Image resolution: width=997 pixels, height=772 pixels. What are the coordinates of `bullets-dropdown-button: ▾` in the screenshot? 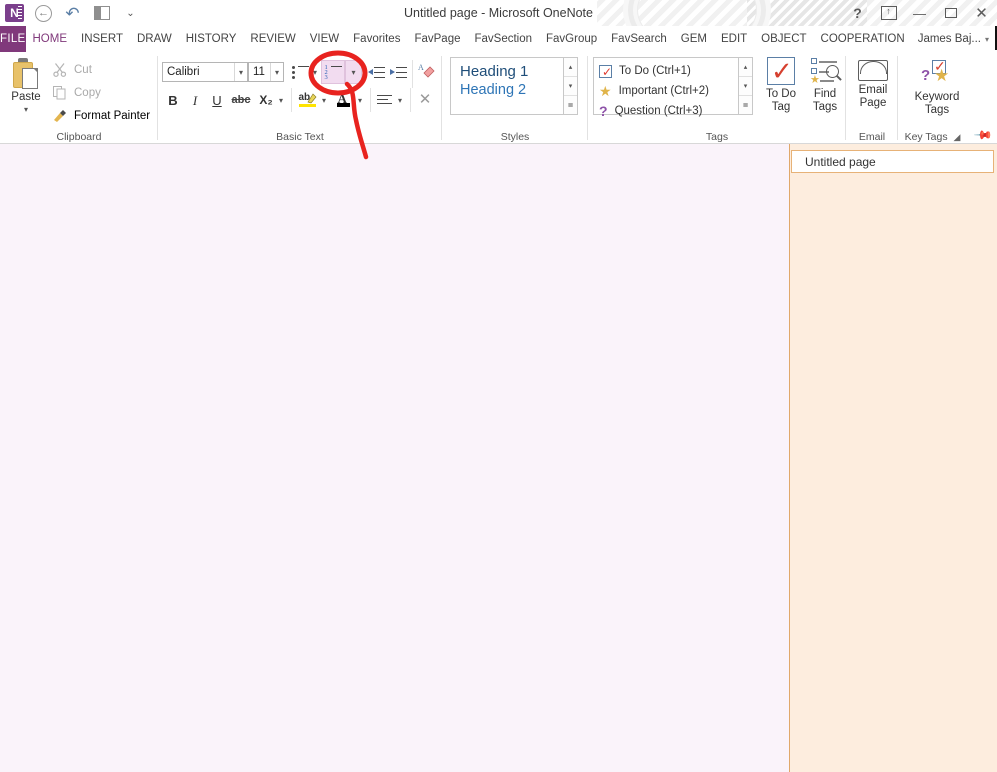 It's located at (315, 72).